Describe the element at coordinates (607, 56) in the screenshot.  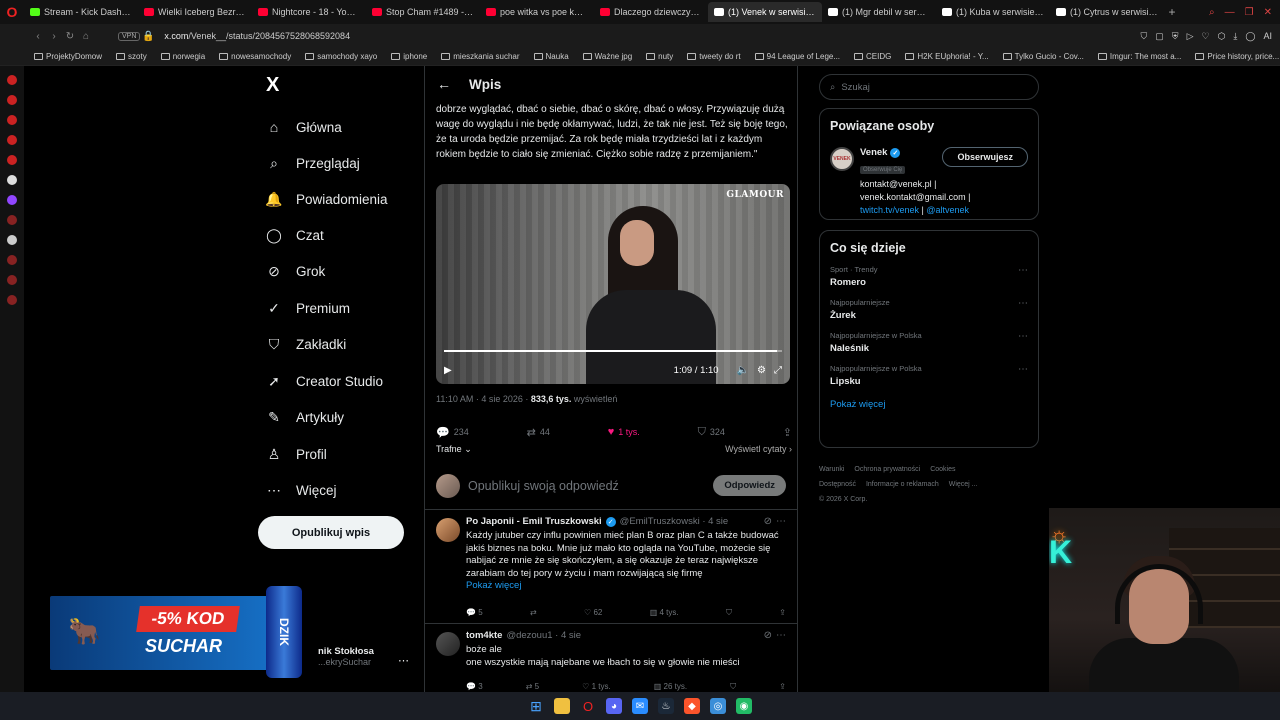
I see `bookmark-item: Ważne jpg` at that location.